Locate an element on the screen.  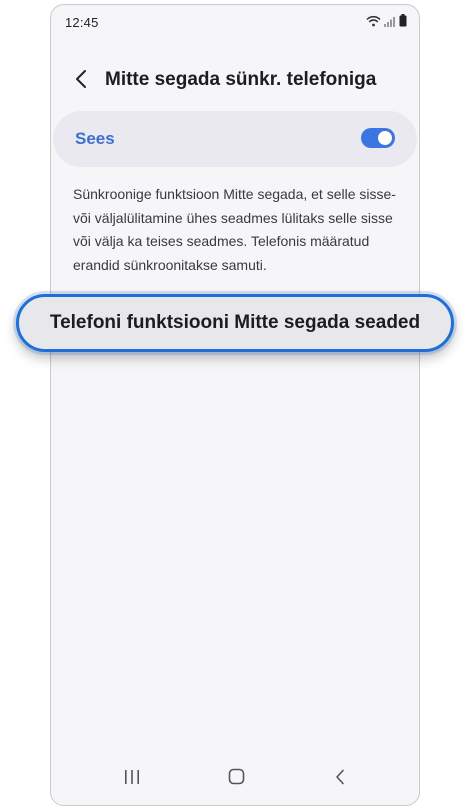
status-icons is located at coordinates (386, 23).